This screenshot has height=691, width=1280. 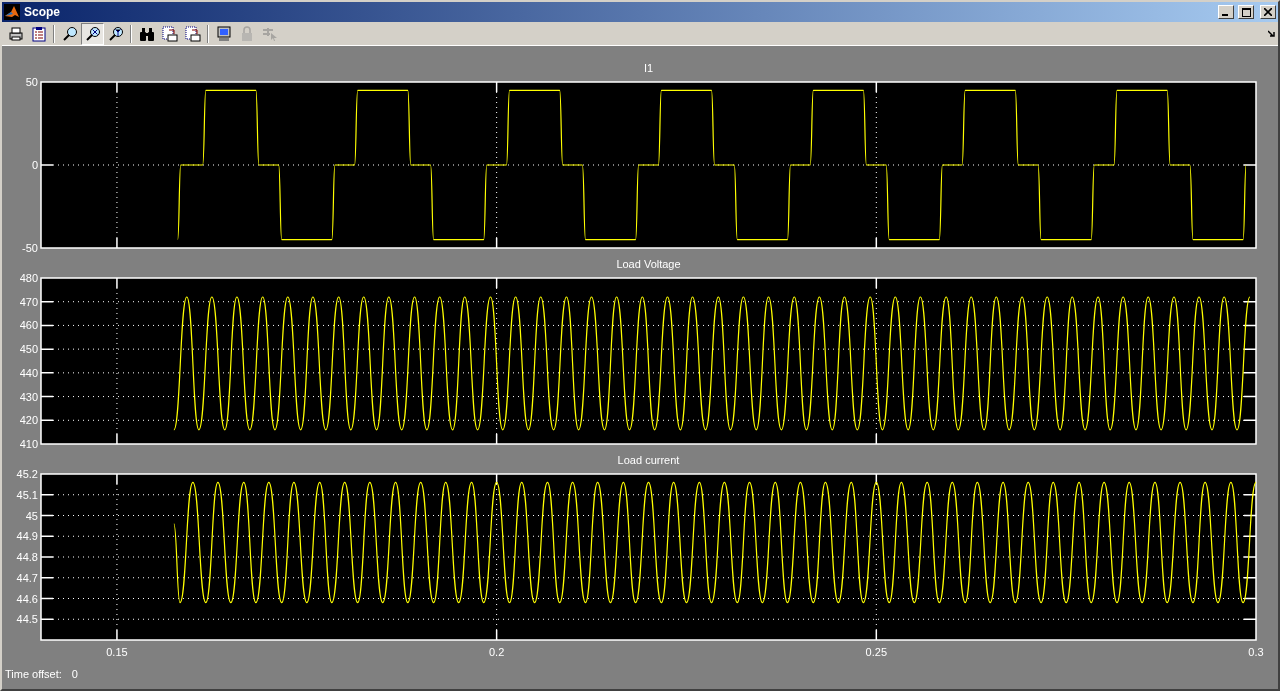 What do you see at coordinates (28, 325) in the screenshot?
I see `tick-label: 460` at bounding box center [28, 325].